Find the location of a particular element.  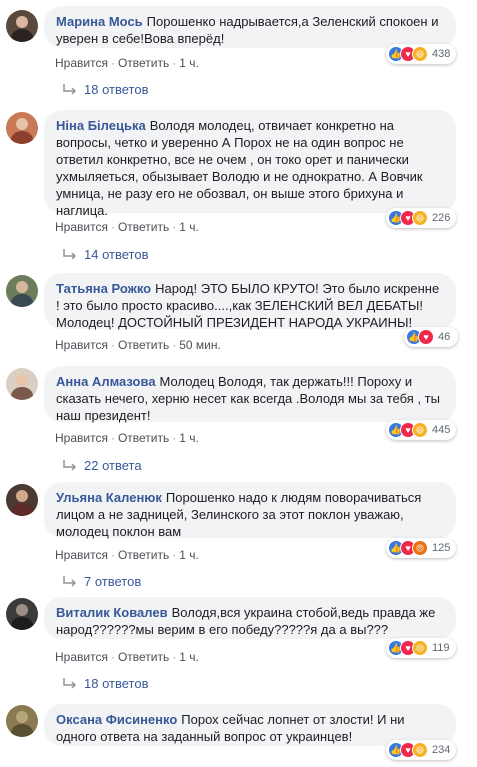

sad-reaction-icon: 😢 is located at coordinates (420, 648).